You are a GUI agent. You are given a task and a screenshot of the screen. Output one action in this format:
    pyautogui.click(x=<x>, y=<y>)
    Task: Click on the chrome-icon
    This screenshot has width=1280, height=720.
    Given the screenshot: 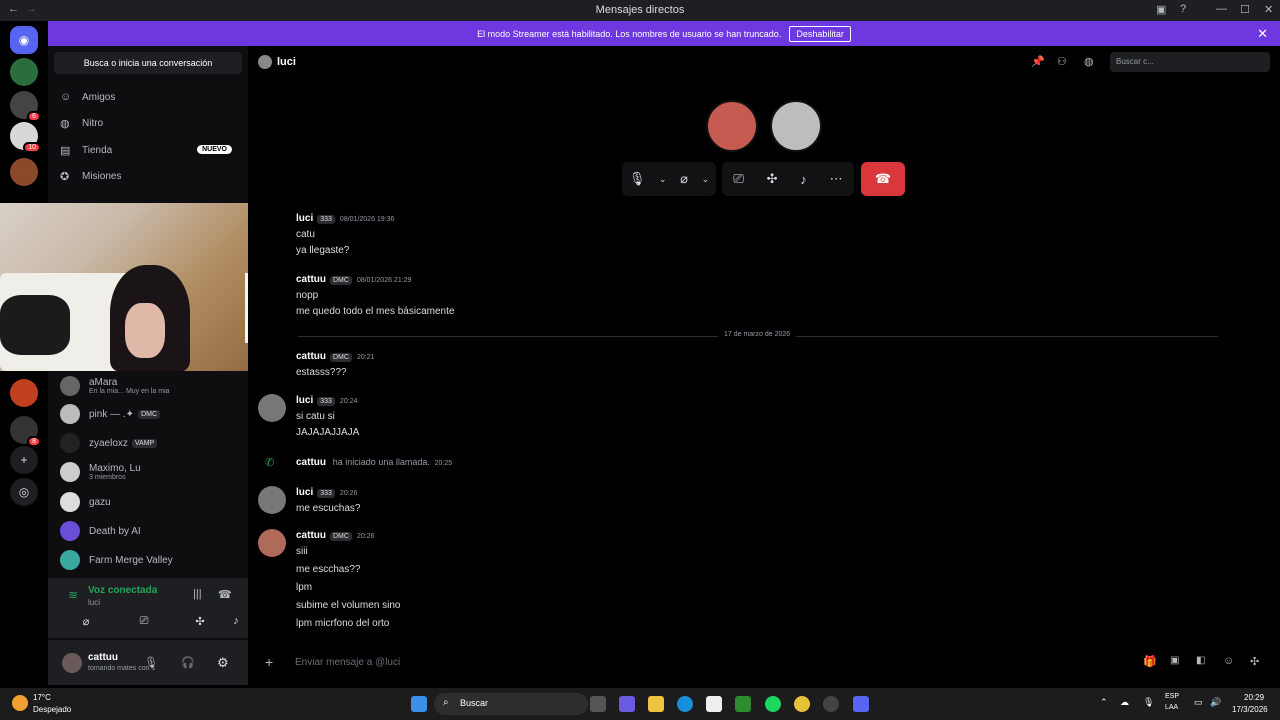 What is the action you would take?
    pyautogui.click(x=802, y=704)
    